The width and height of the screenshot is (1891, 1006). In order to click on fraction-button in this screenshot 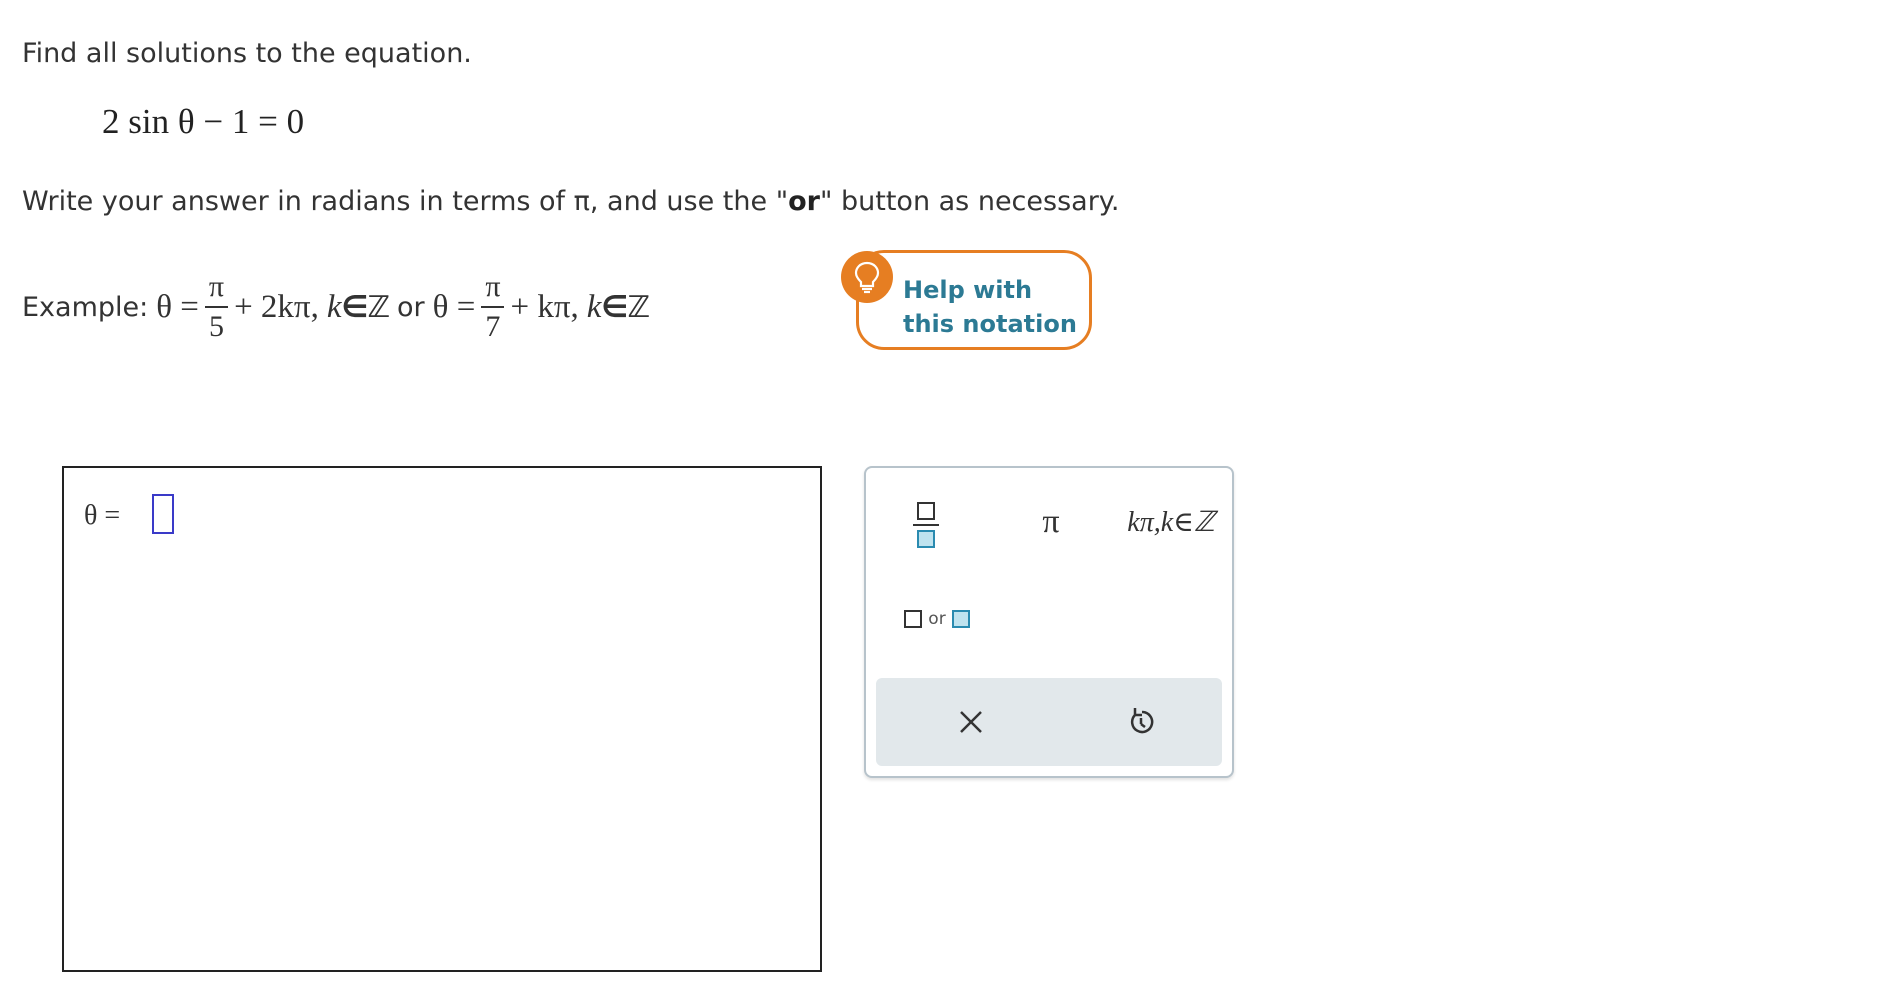, I will do `click(926, 525)`.